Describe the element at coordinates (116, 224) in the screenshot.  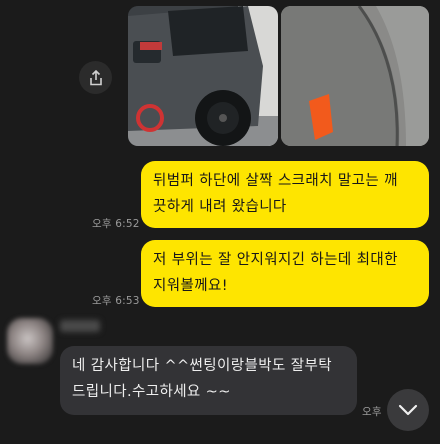
I see `message-timestamp: 오후 6:52` at that location.